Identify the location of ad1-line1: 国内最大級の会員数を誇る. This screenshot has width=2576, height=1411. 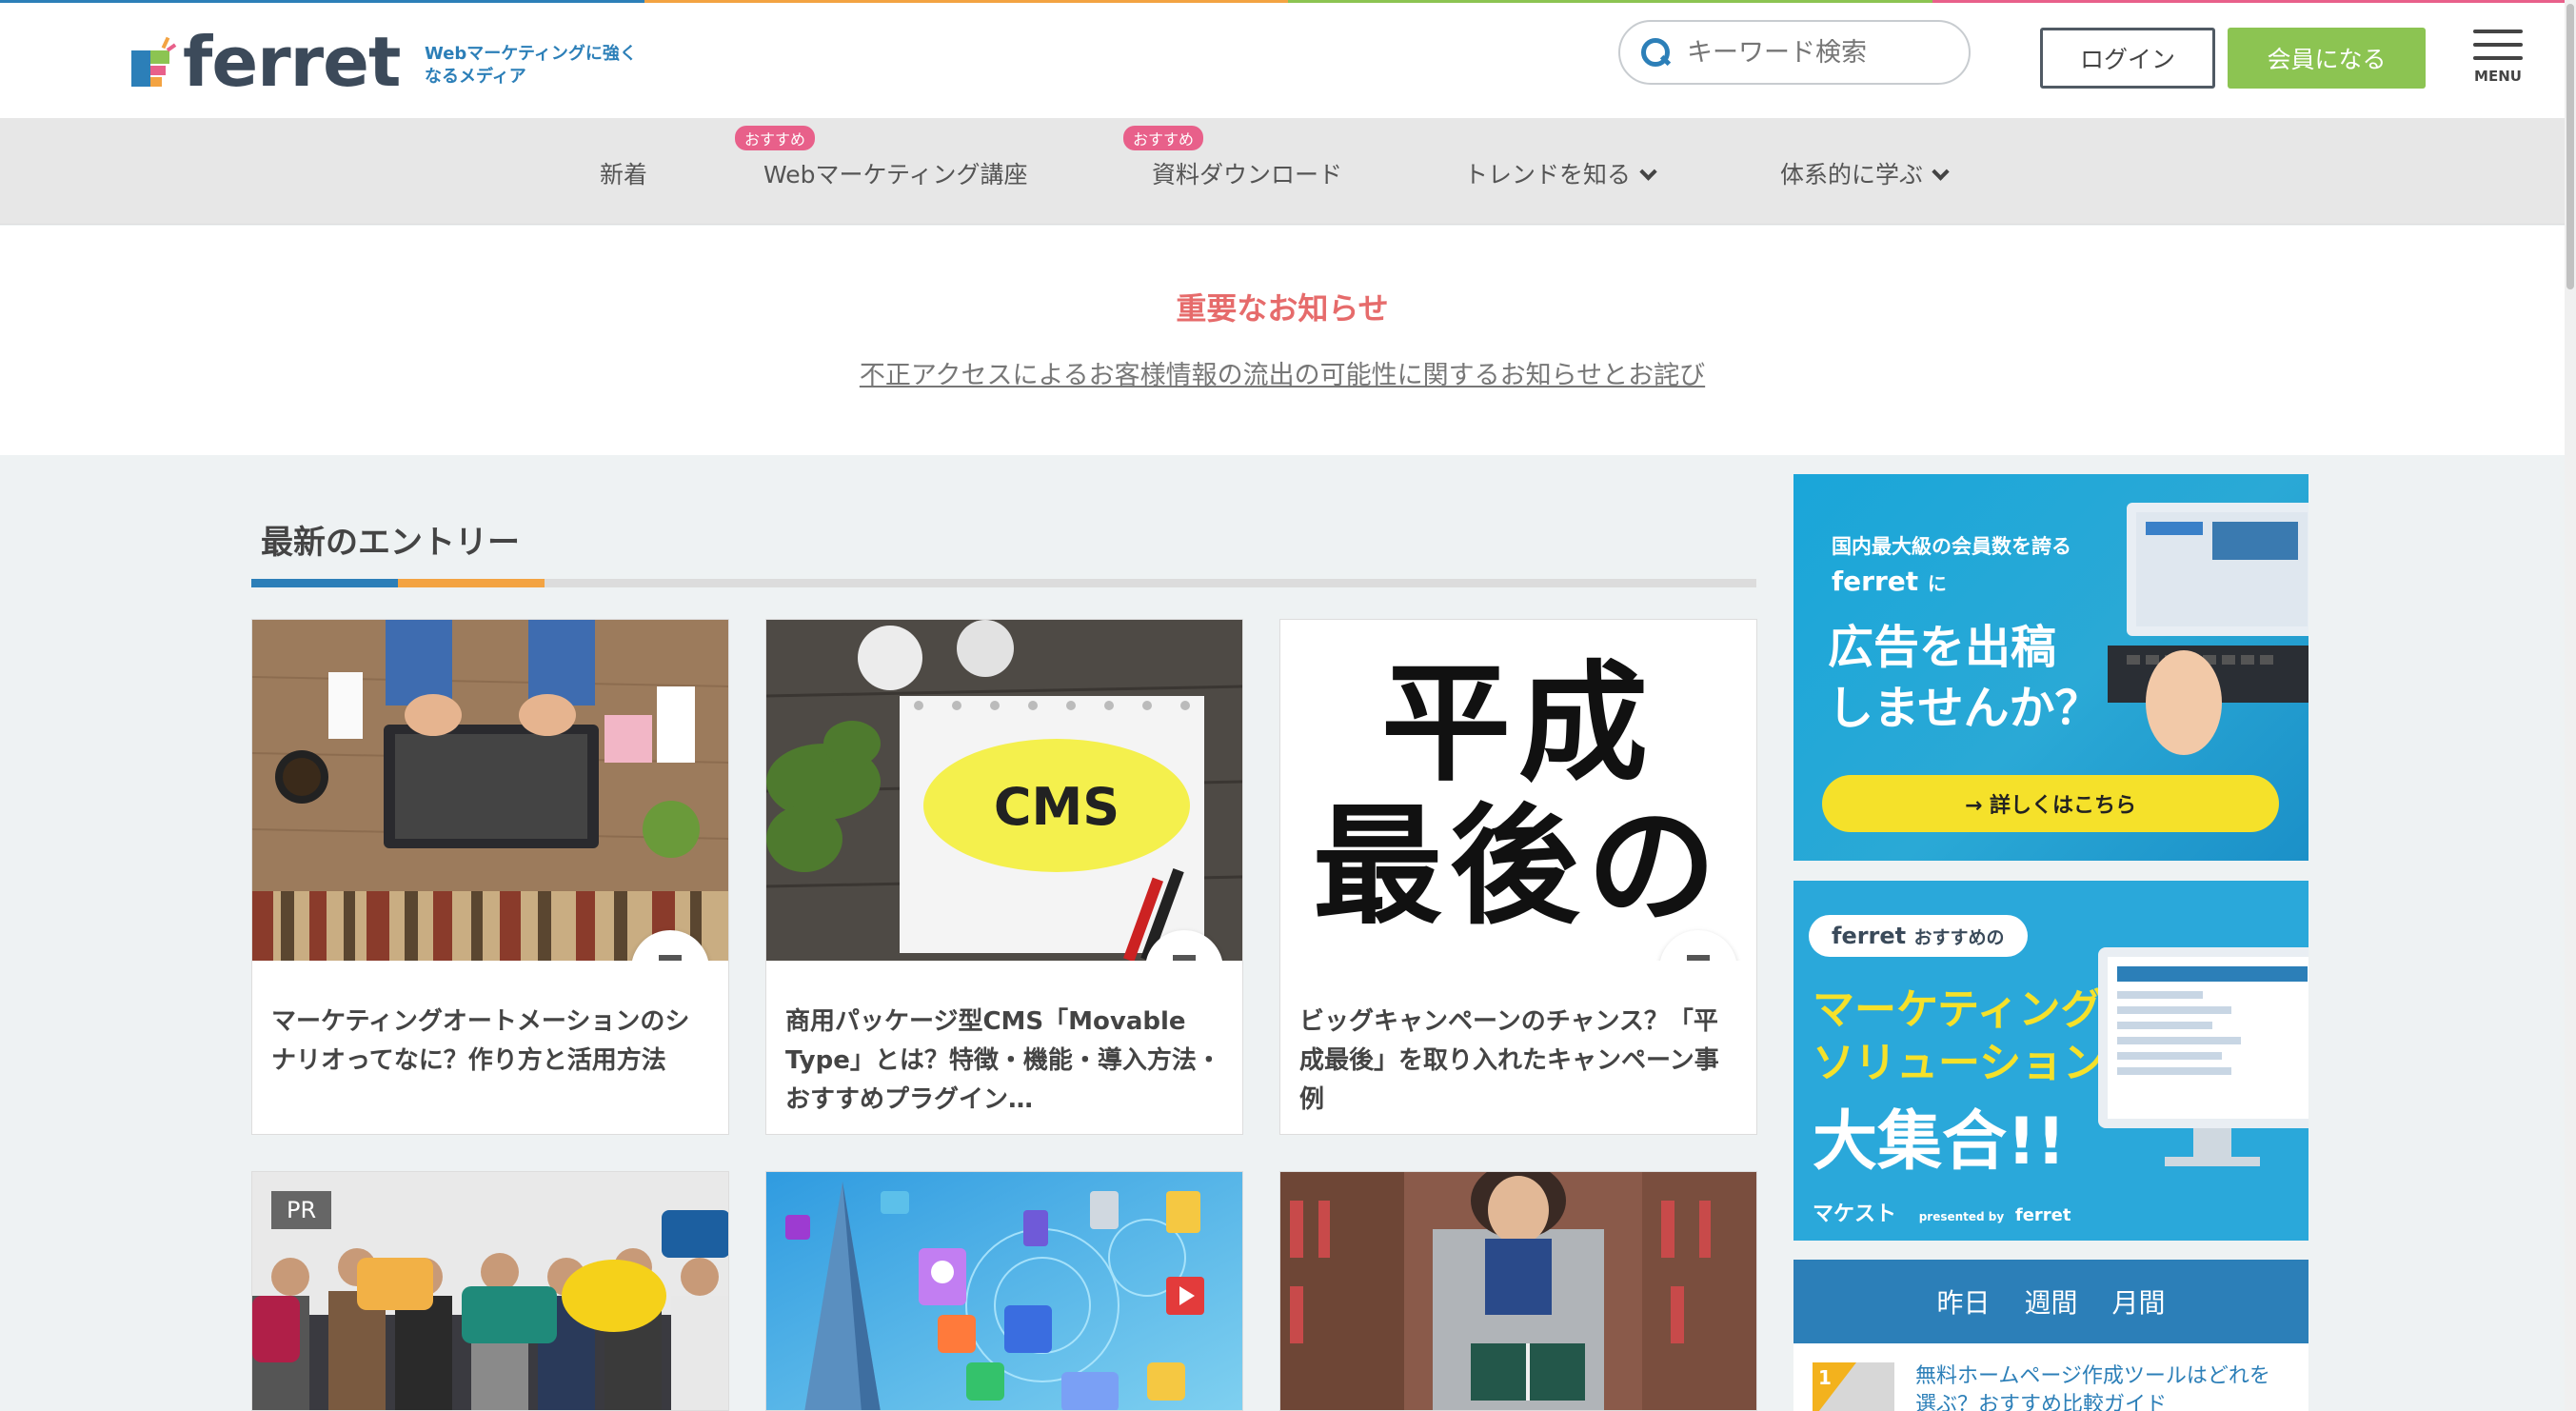
(1951, 547).